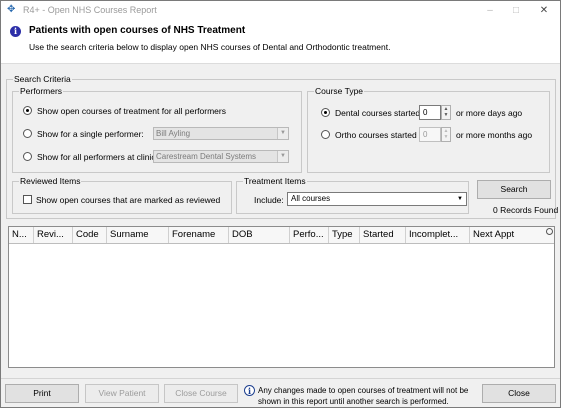  I want to click on search-button: Search, so click(514, 189).